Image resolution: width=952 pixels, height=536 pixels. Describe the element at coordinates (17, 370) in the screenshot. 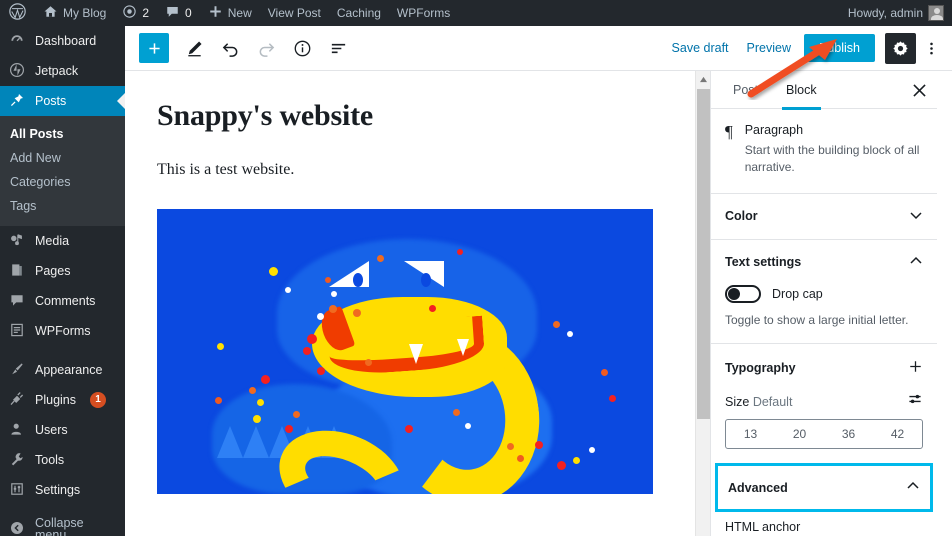

I see `paintbrush-icon` at that location.